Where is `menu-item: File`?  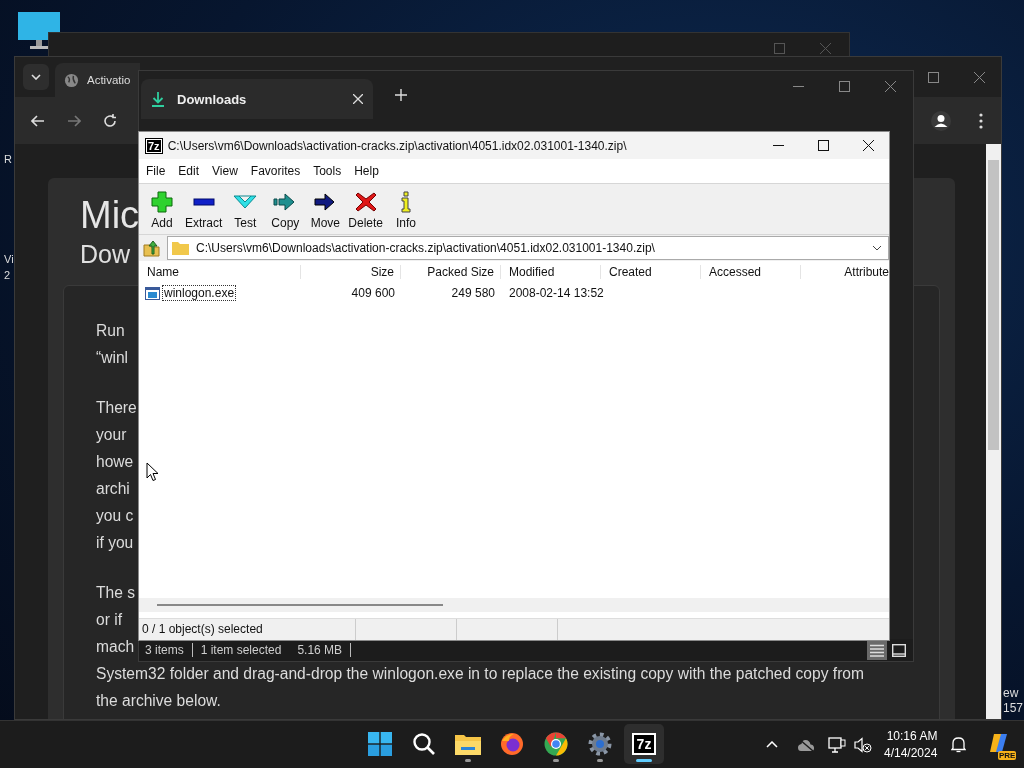
menu-item: File is located at coordinates (156, 171).